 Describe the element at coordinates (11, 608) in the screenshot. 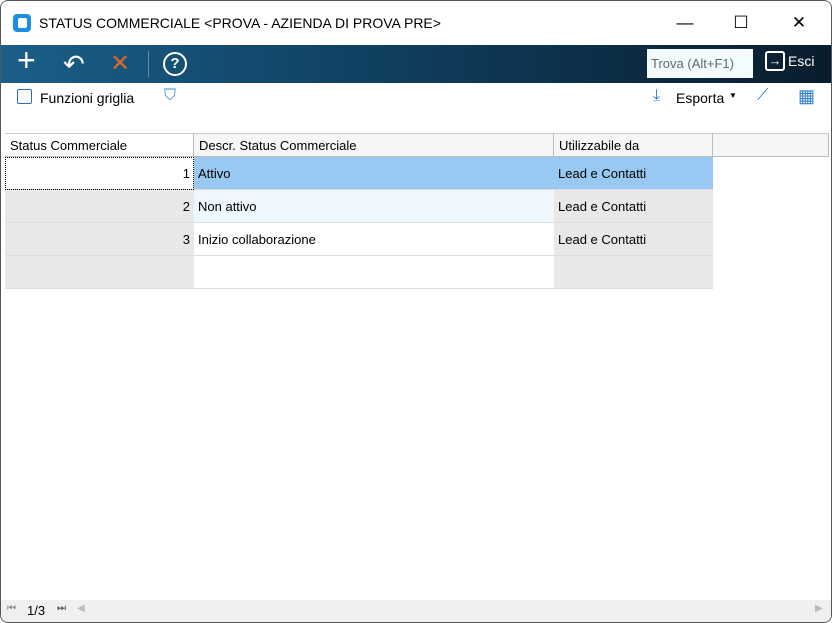

I see `first-page-icon: ⏮` at that location.